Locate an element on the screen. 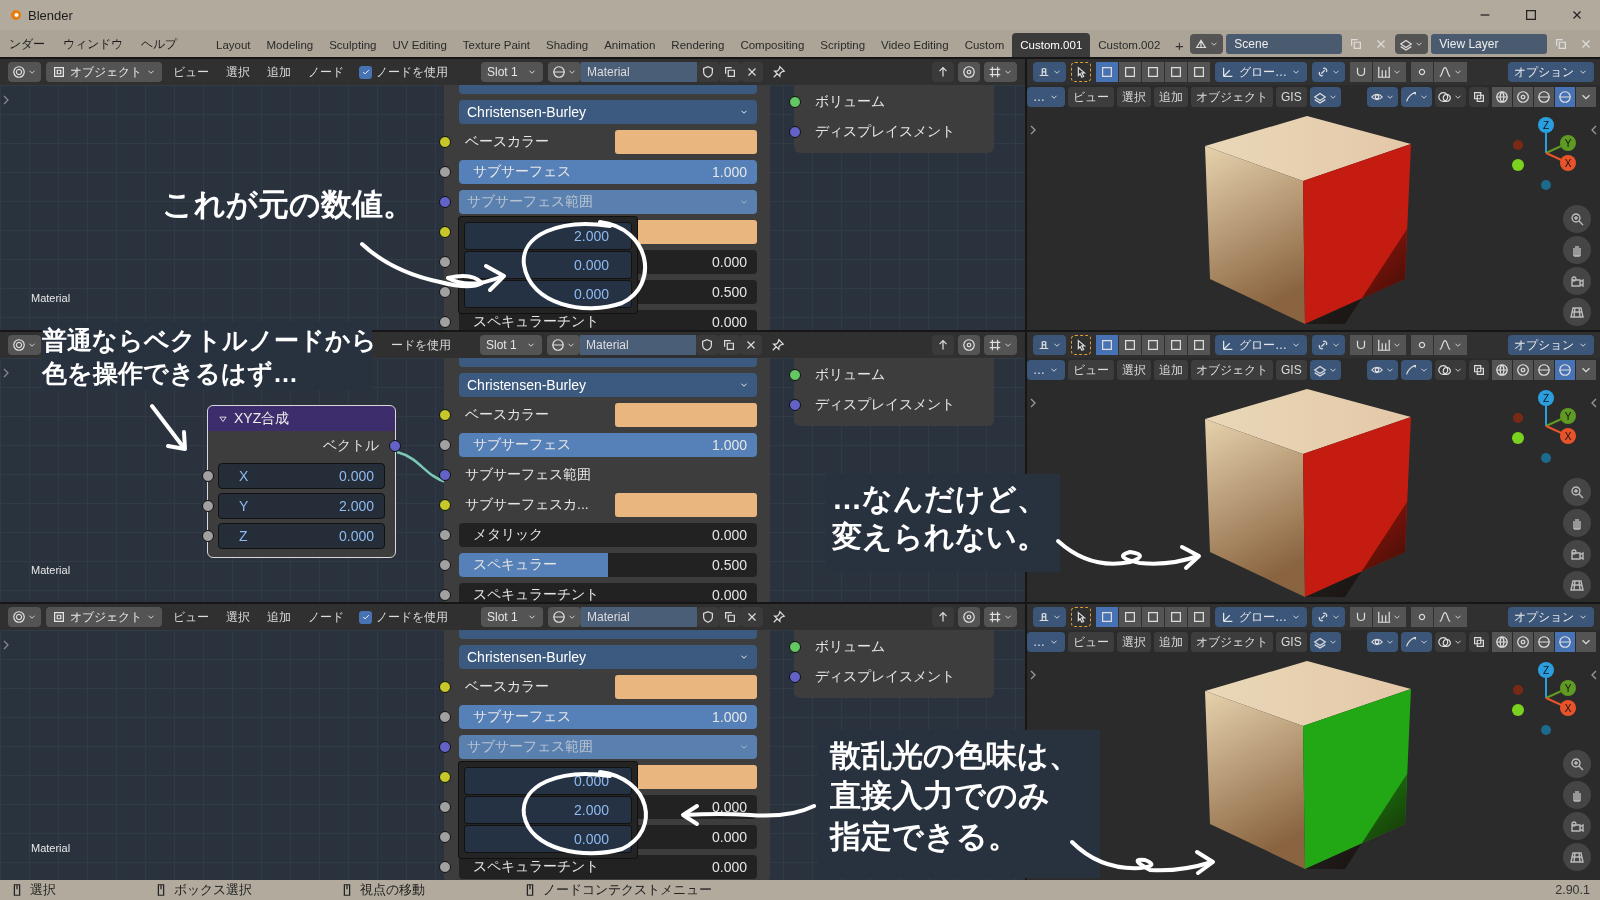 The image size is (1600, 900). annotation-text: 散乱光の色味は、 直接入力でのみ 指定できる。 is located at coordinates (959, 804).